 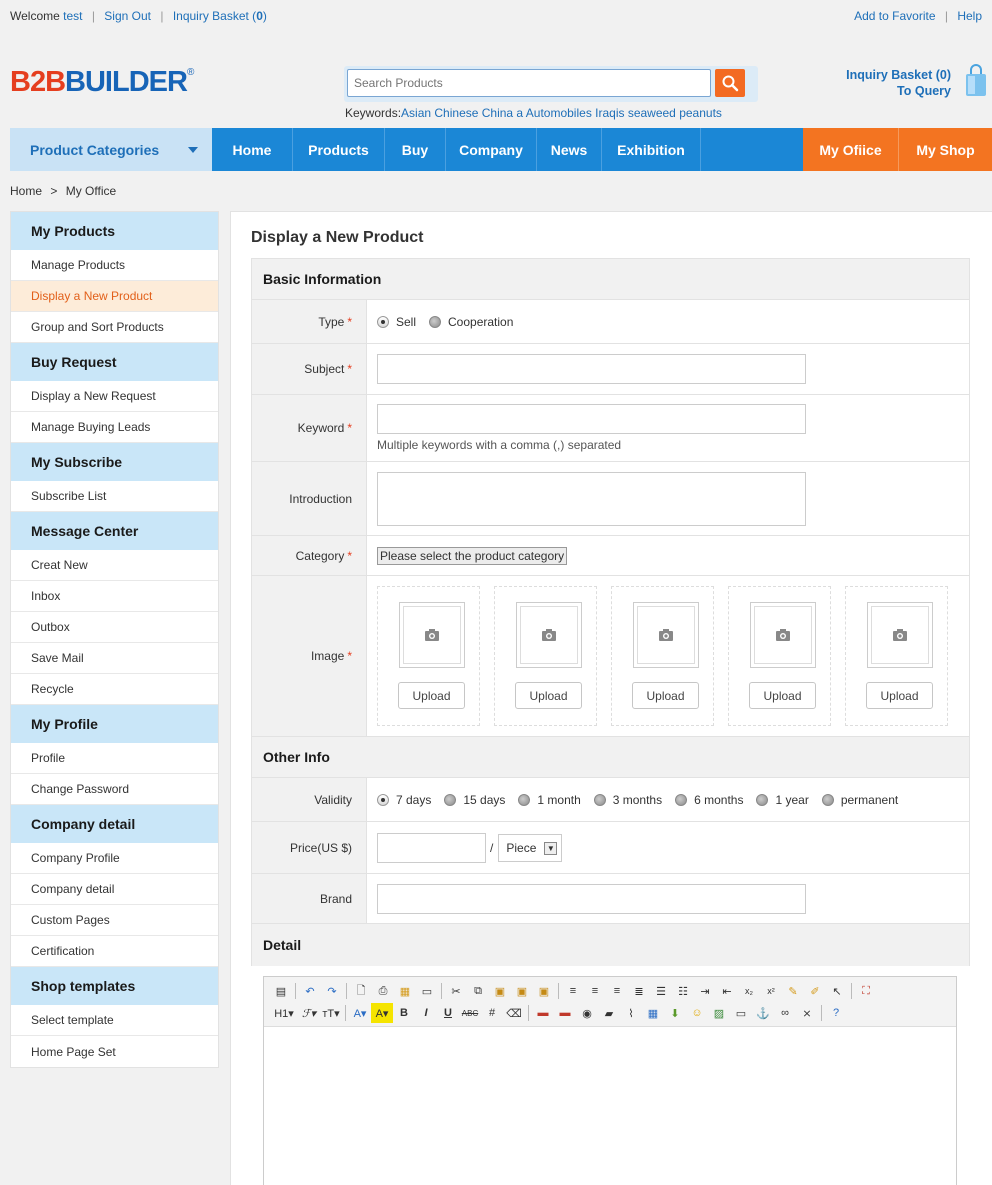 What do you see at coordinates (851, 149) in the screenshot?
I see `nav-item-my-office: My Ofiice` at bounding box center [851, 149].